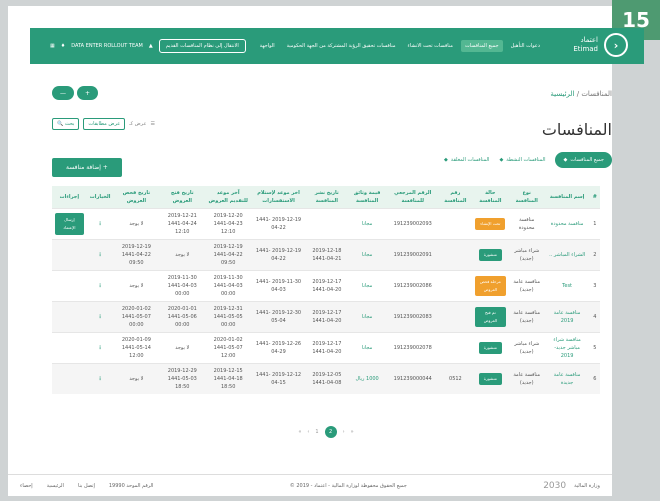  What do you see at coordinates (202, 46) in the screenshot?
I see `legacy-system-button: الانتقال إلى نظام المنافسات القديم` at bounding box center [202, 46].